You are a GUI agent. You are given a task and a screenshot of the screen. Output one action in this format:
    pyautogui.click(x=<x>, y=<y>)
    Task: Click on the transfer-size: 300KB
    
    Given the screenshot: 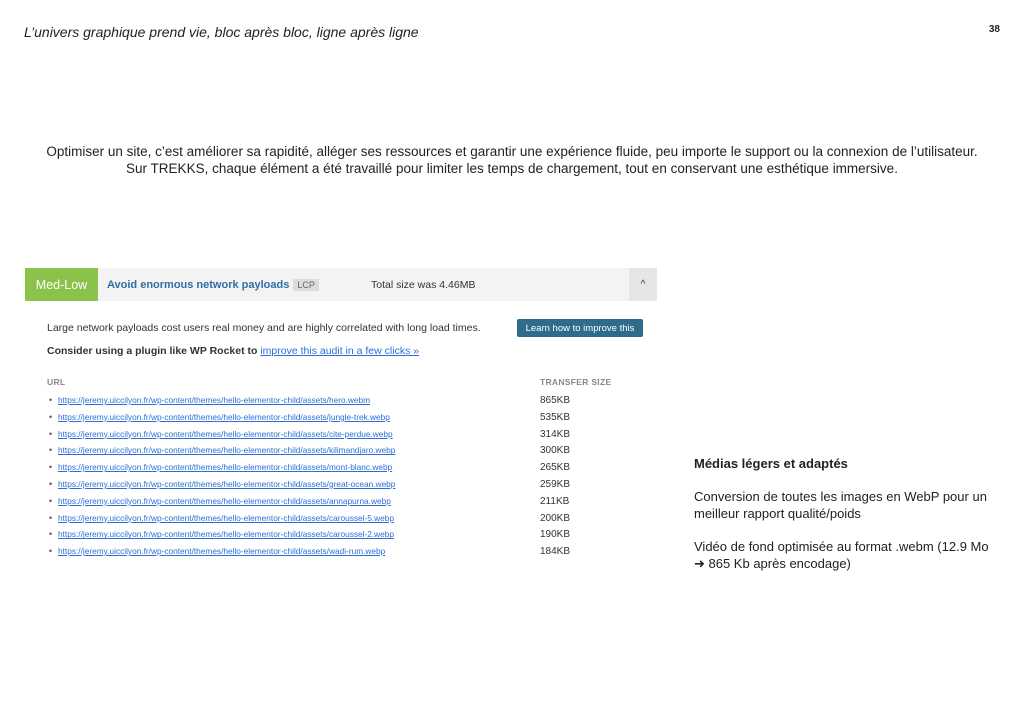 What is the action you would take?
    pyautogui.click(x=555, y=451)
    